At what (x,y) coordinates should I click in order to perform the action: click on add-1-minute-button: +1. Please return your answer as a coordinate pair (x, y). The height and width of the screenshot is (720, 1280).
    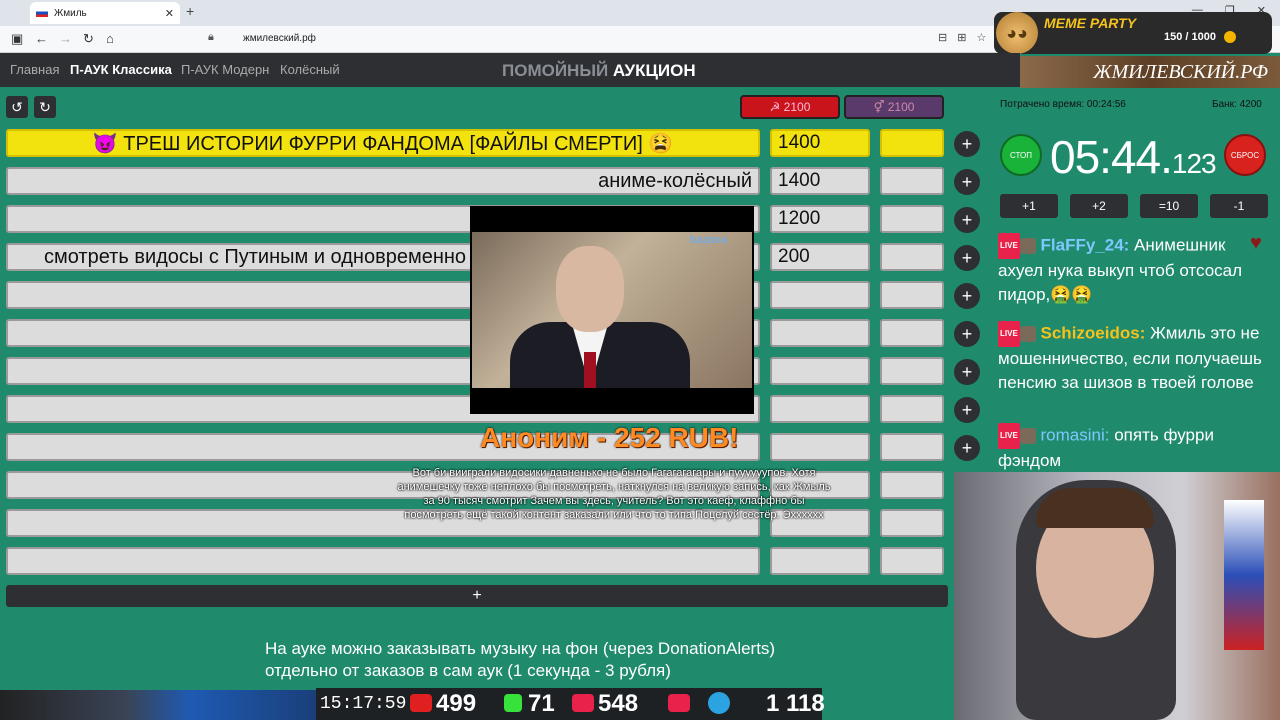
    Looking at the image, I should click on (1029, 206).